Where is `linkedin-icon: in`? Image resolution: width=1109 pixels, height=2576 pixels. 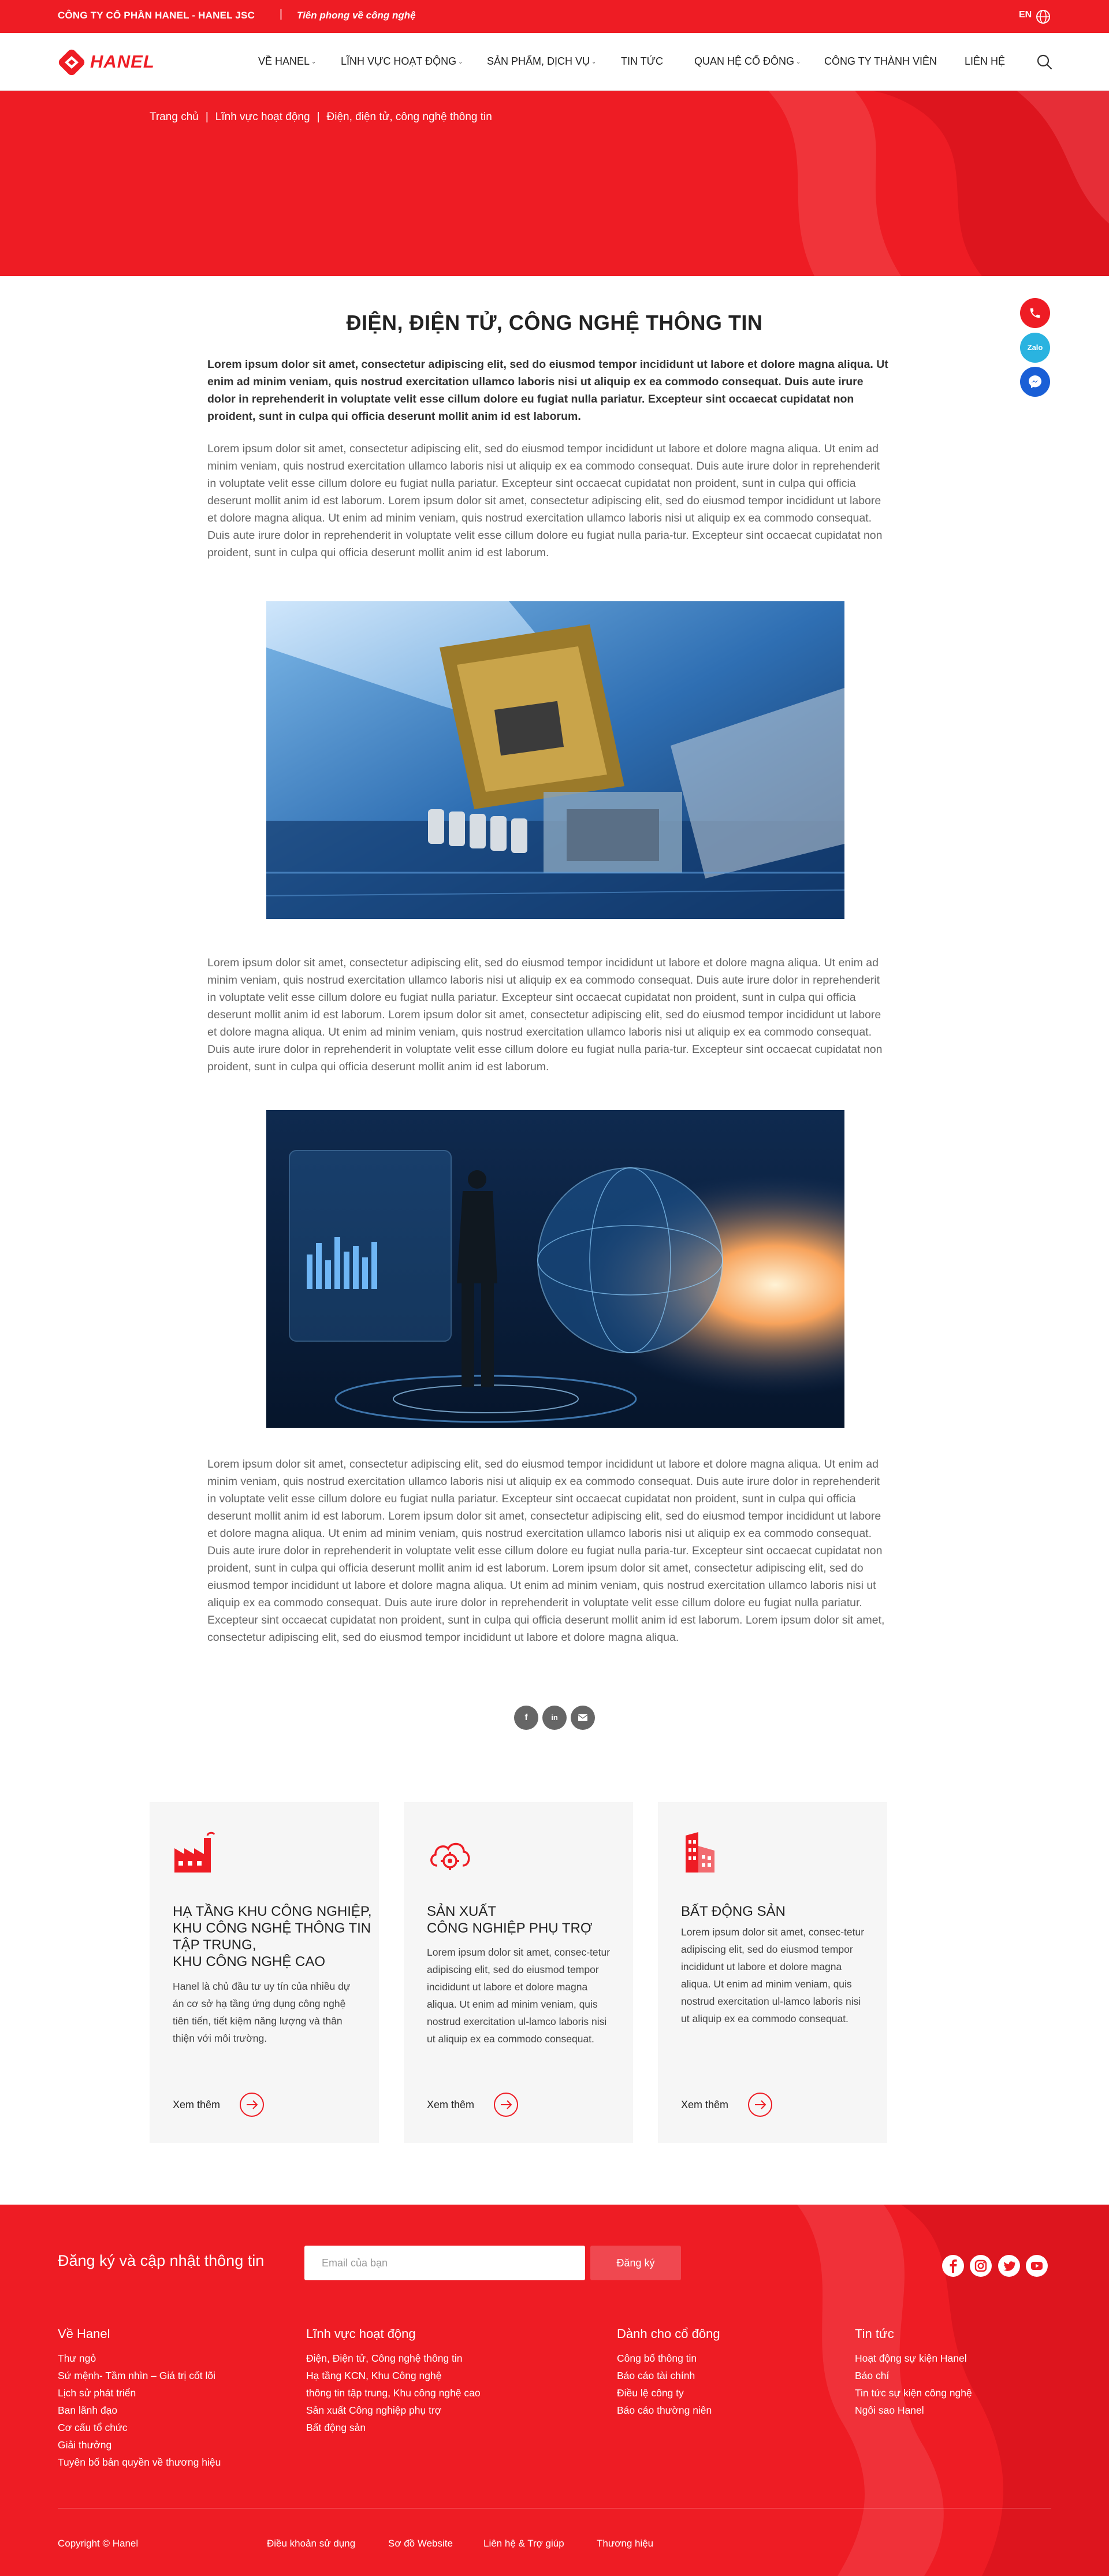
linkedin-icon: in is located at coordinates (554, 1717).